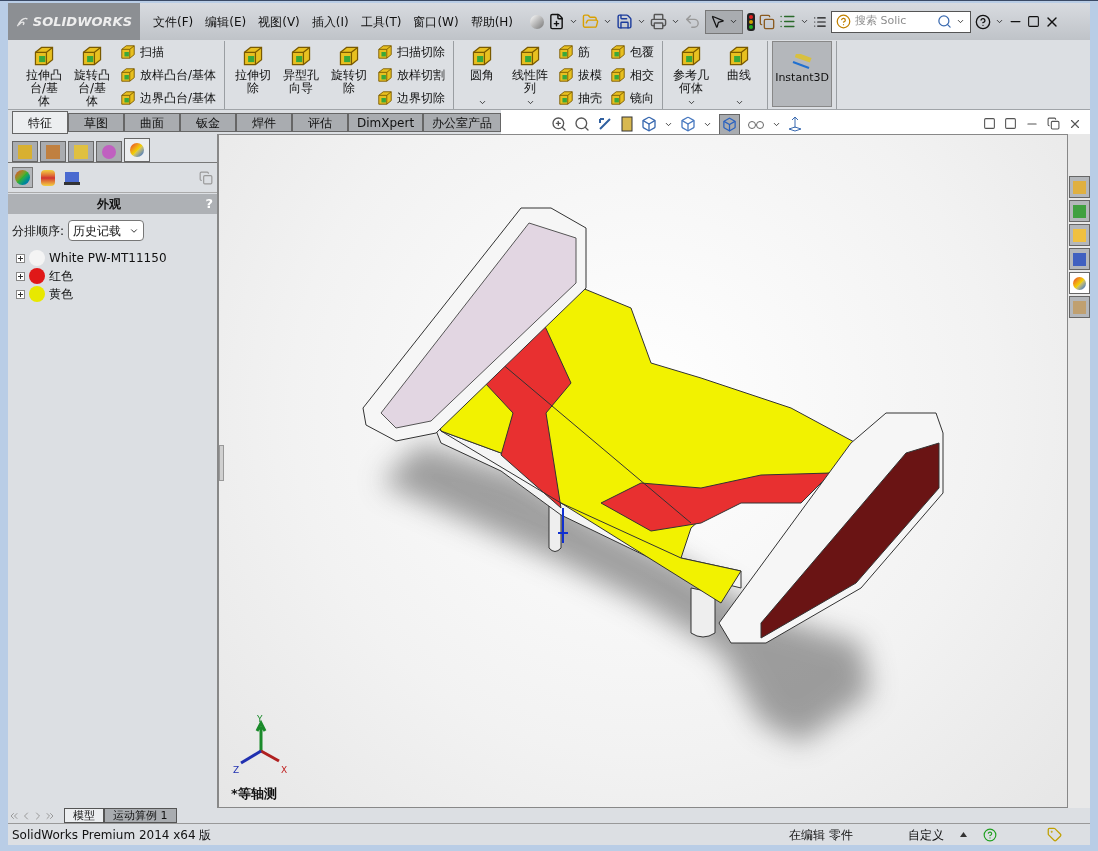  I want to click on ribbon-button: 边界切除, so click(411, 98).